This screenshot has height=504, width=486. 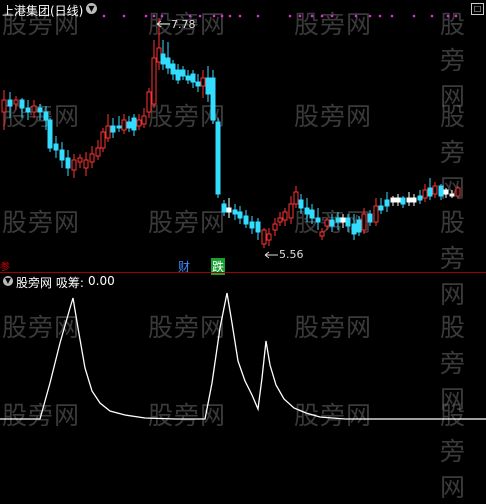 I want to click on signal-marker-left: 参, so click(x=5, y=267).